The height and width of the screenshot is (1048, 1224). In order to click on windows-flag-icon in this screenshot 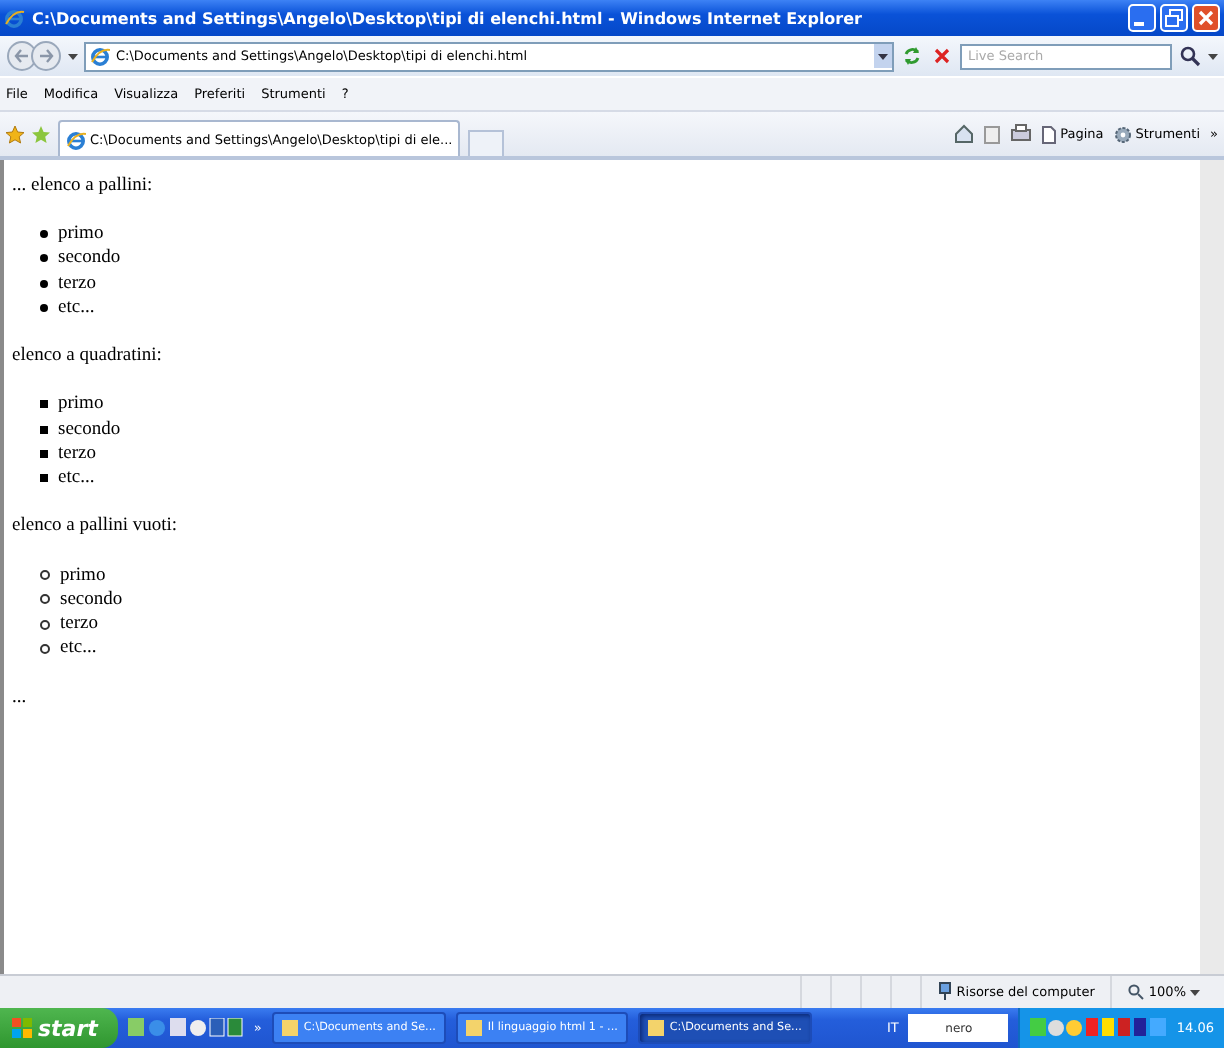, I will do `click(22, 1028)`.